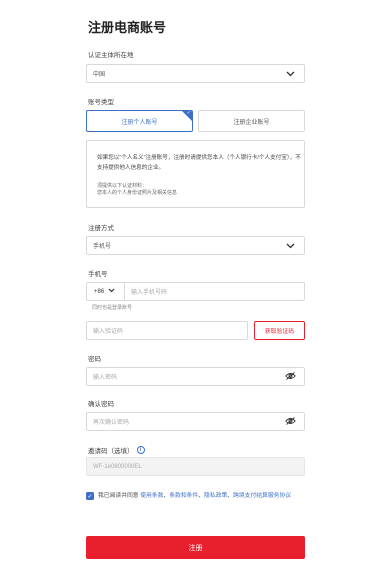 Image resolution: width=390 pixels, height=584 pixels. What do you see at coordinates (99, 75) in the screenshot?
I see `region-value: 中国` at bounding box center [99, 75].